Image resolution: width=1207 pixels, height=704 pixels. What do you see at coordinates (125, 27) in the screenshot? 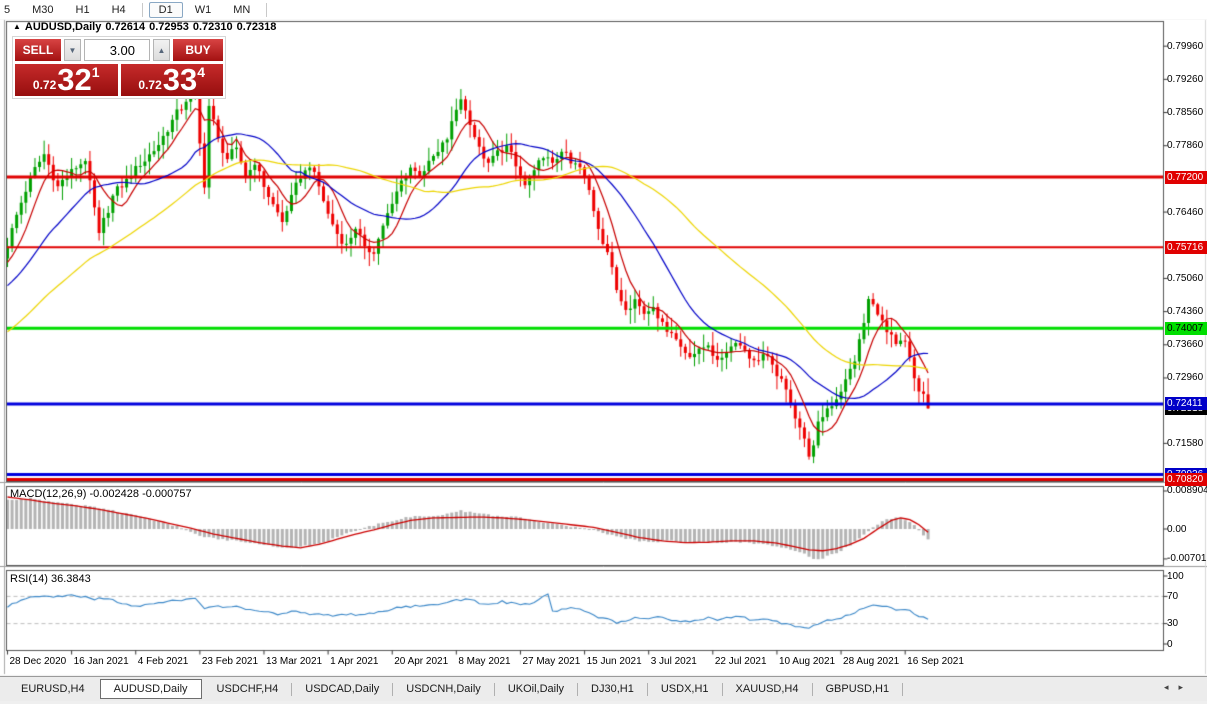
I see `ohlc-open: 0.72614` at bounding box center [125, 27].